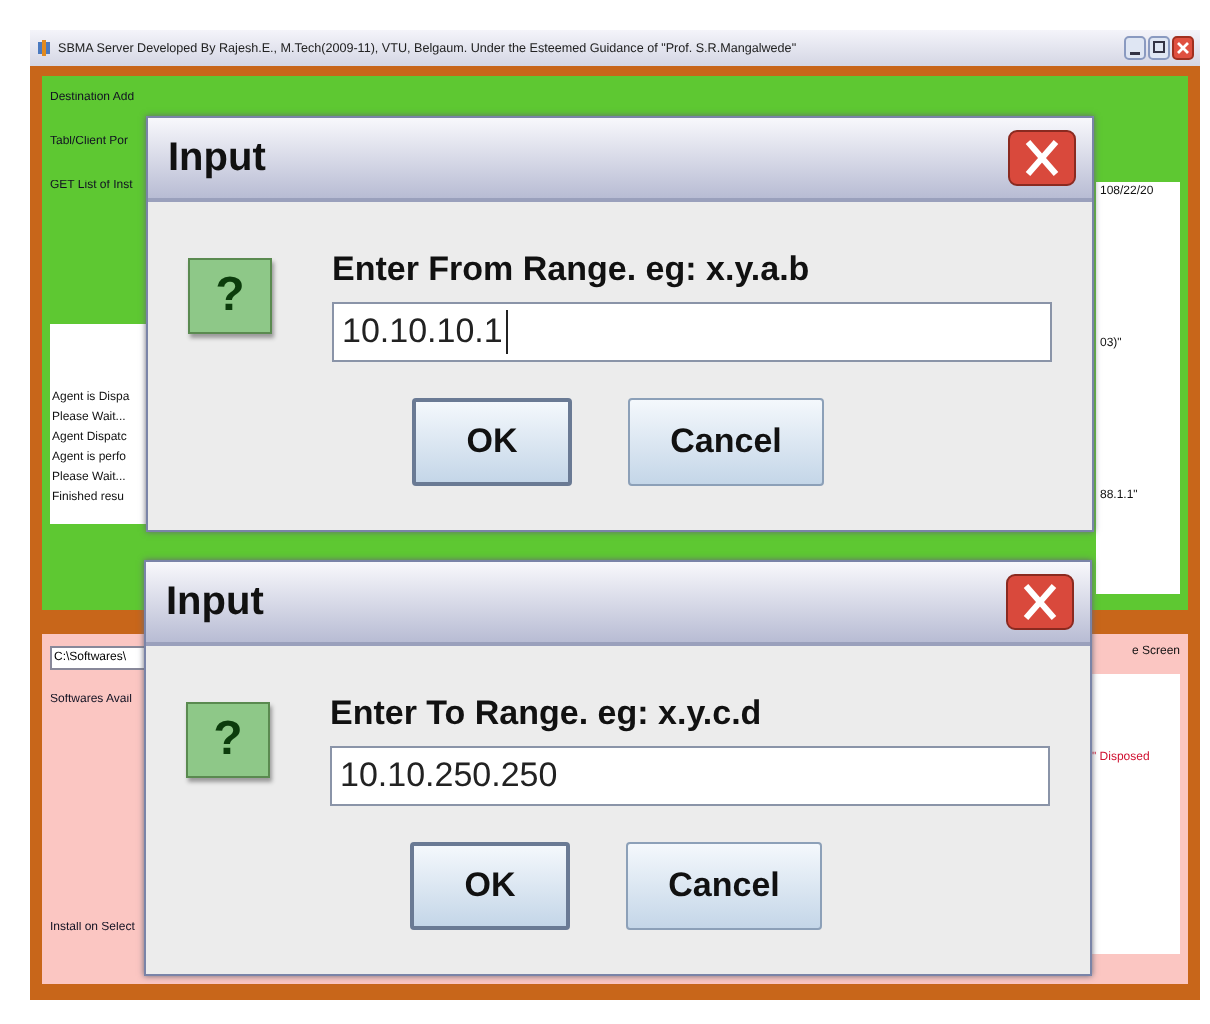 This screenshot has width=1210, height=1024. Describe the element at coordinates (1135, 48) in the screenshot. I see `minimize-icon` at that location.